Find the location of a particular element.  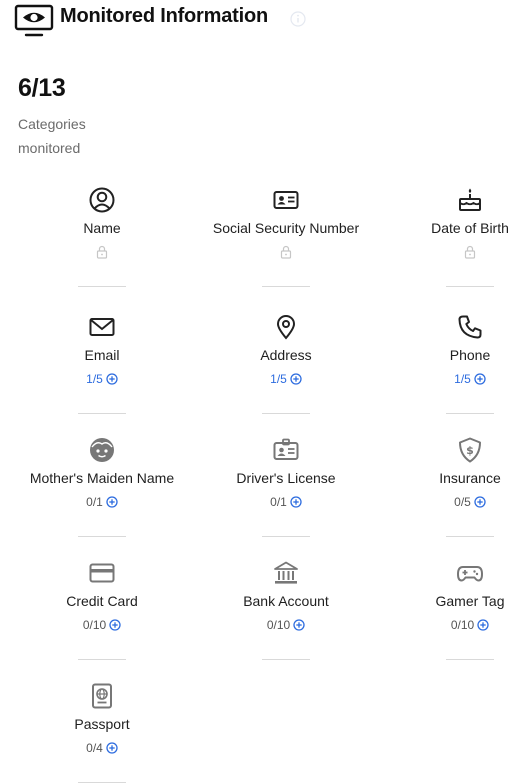

category-ssn: Social Security Number is located at coordinates (286, 241).